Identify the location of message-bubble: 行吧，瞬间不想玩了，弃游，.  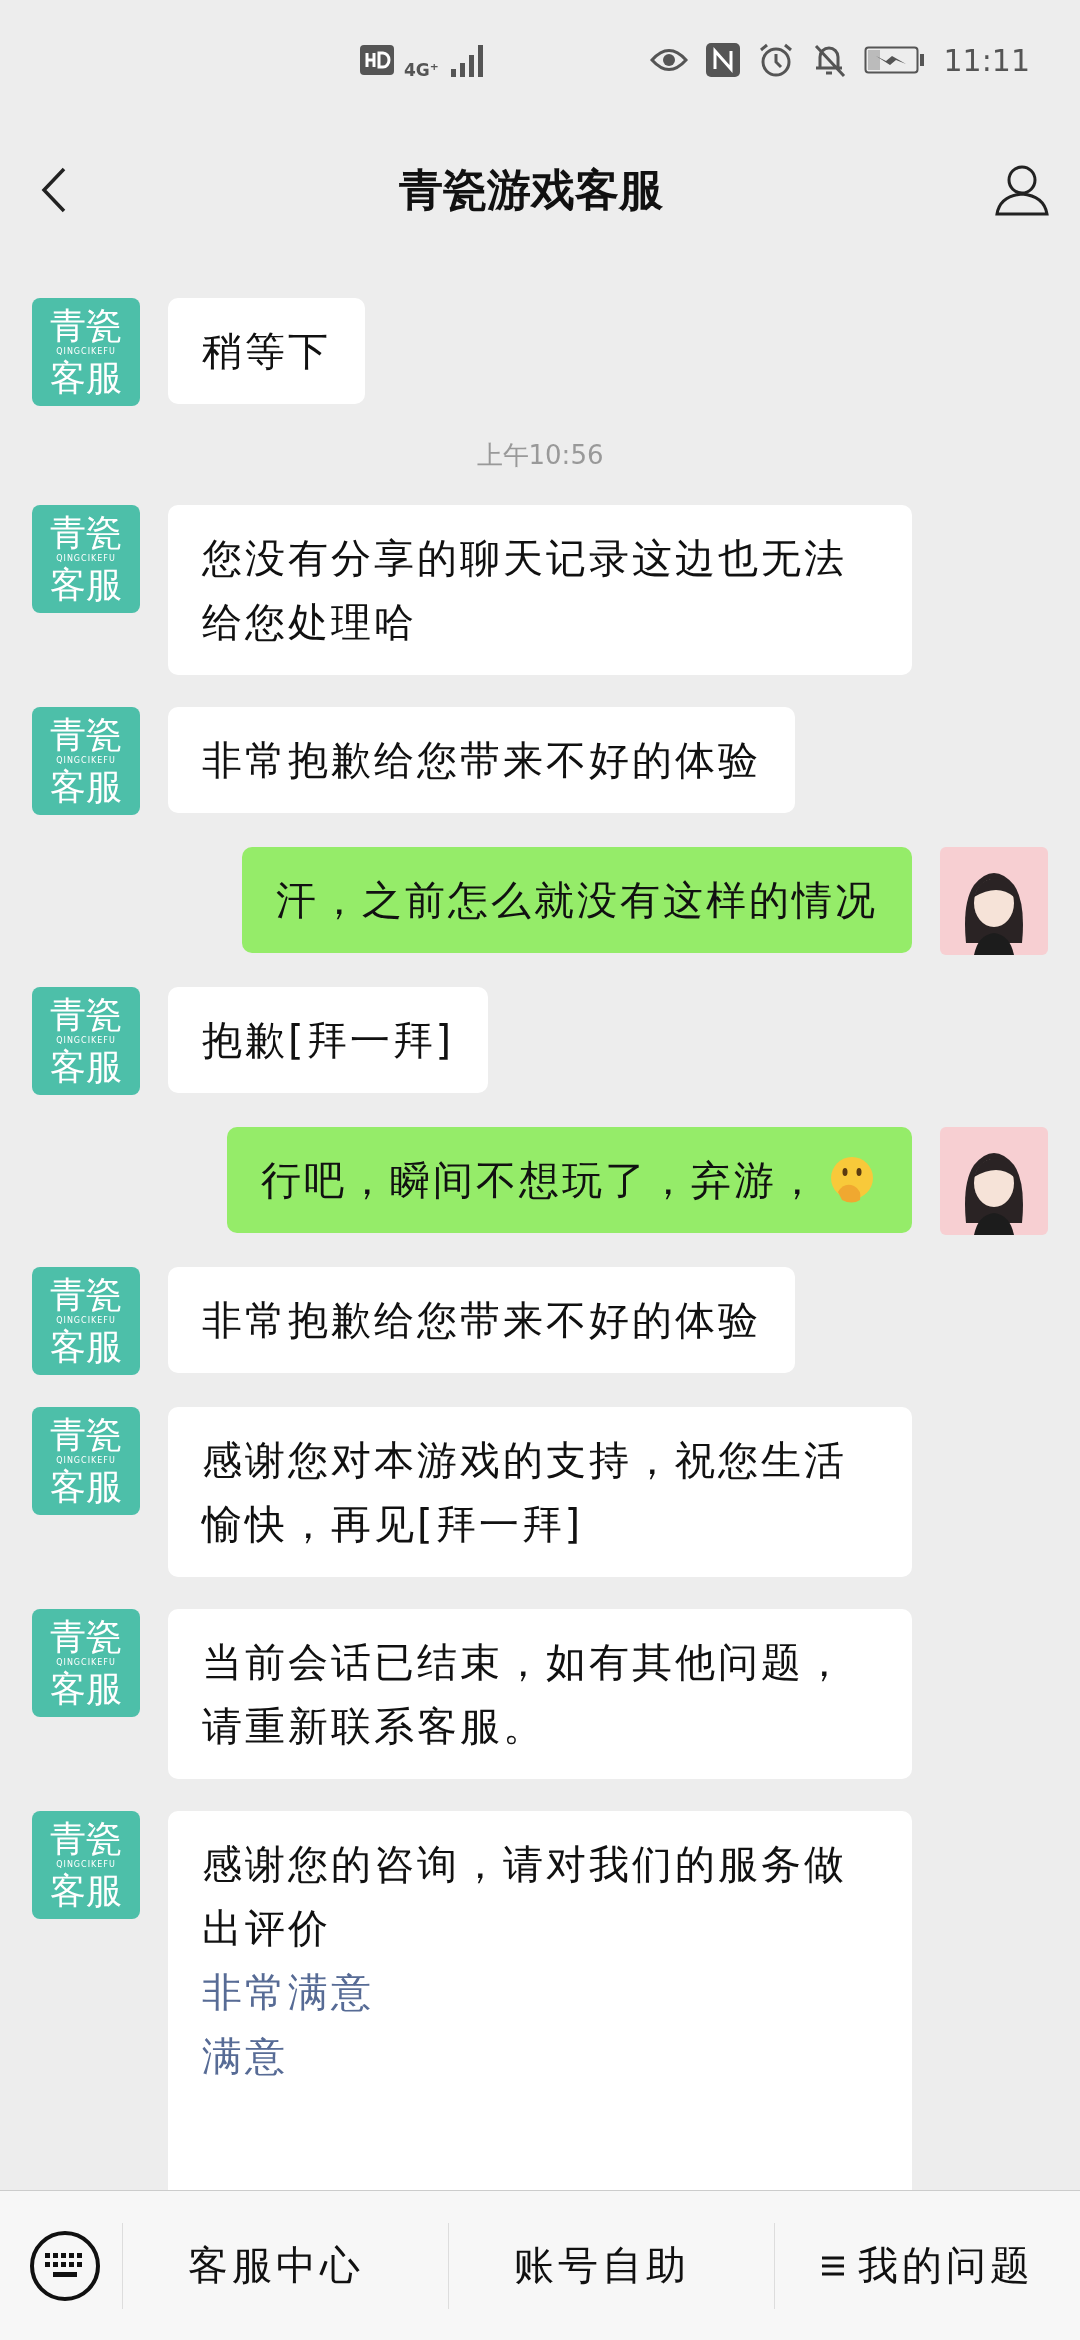
(569, 1180).